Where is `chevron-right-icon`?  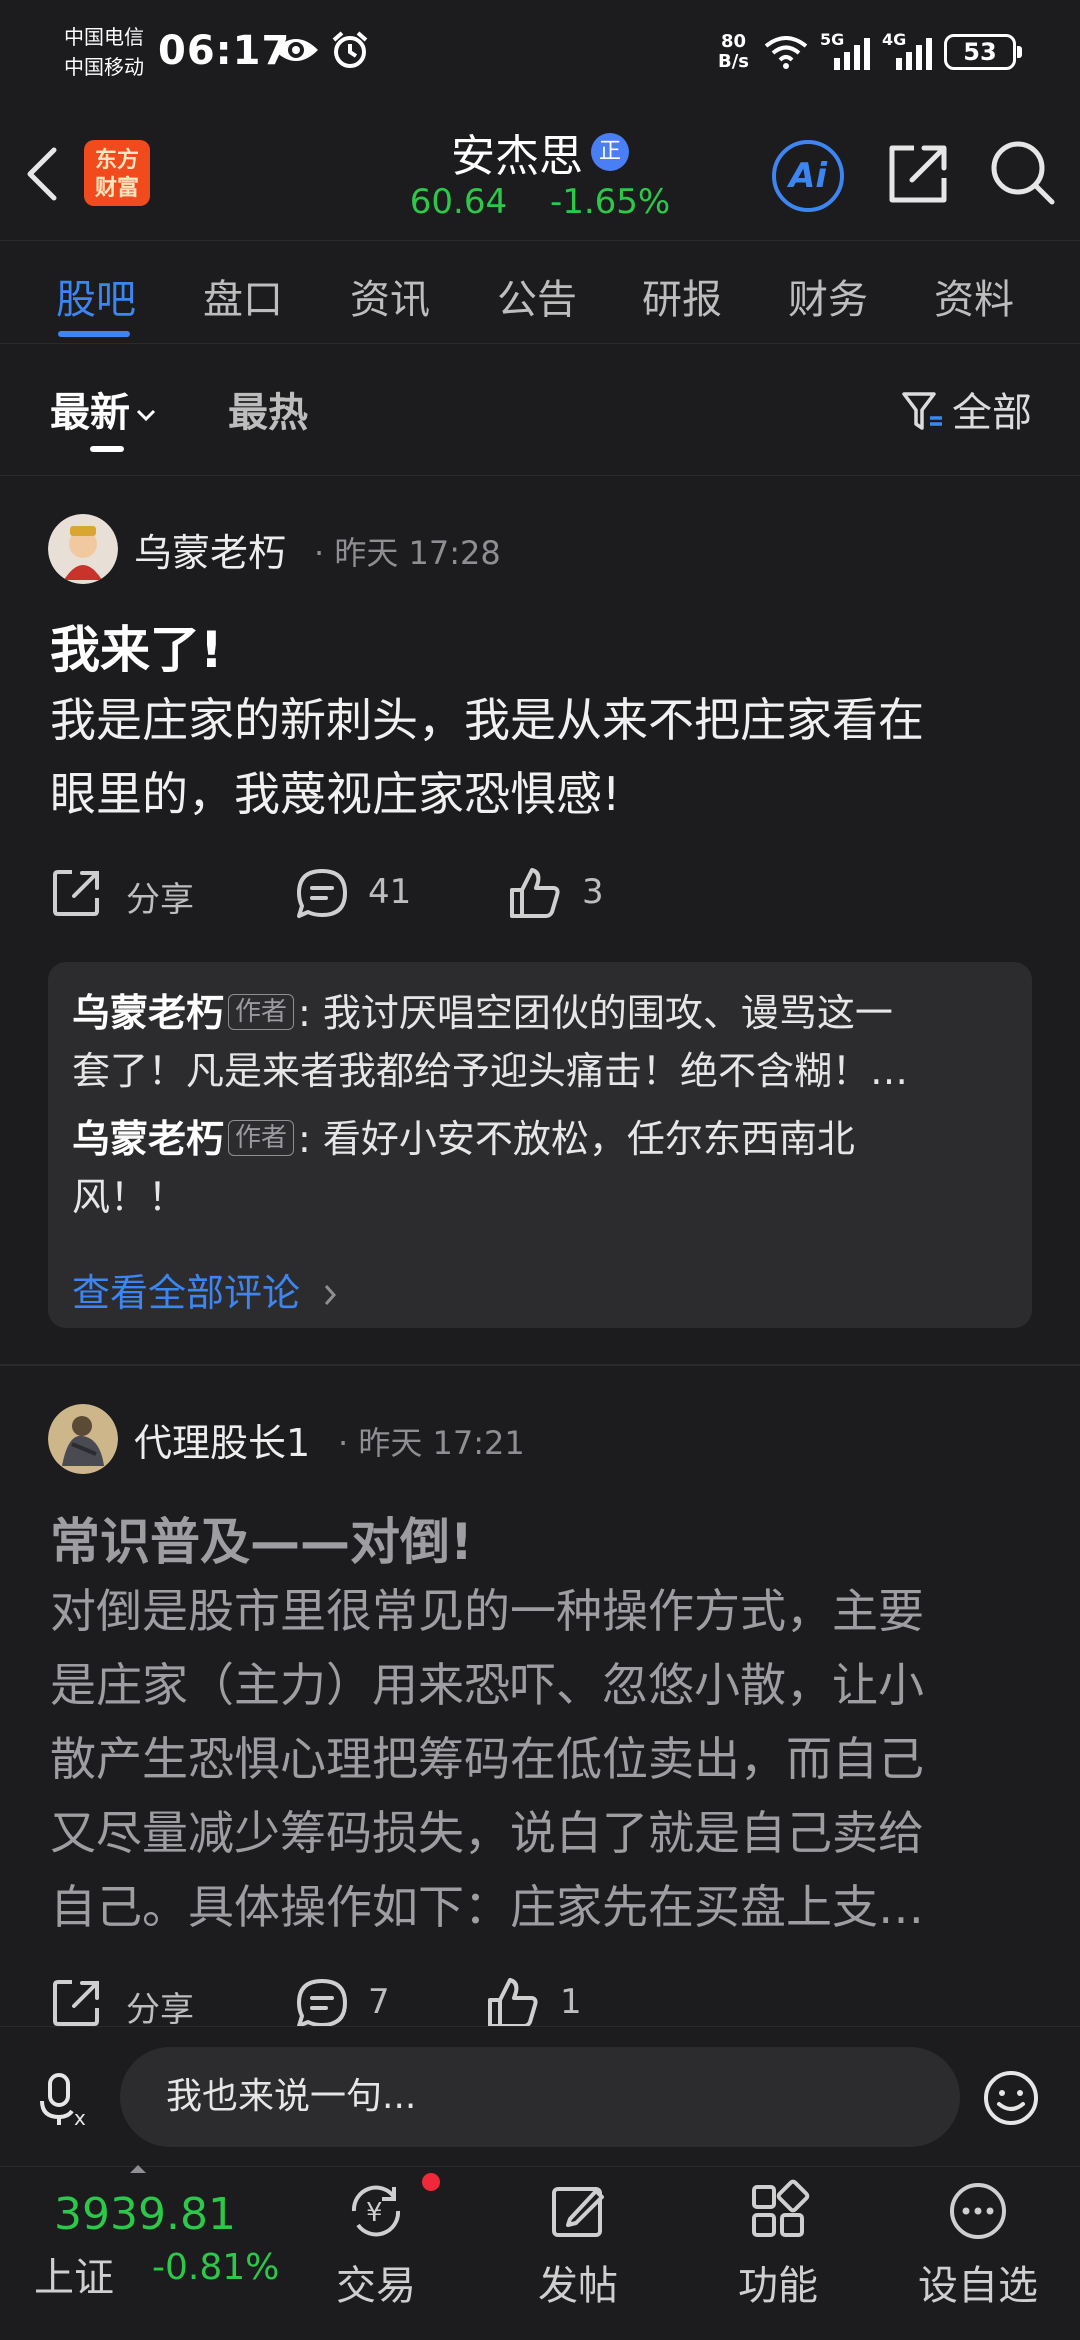
chevron-right-icon is located at coordinates (330, 1295).